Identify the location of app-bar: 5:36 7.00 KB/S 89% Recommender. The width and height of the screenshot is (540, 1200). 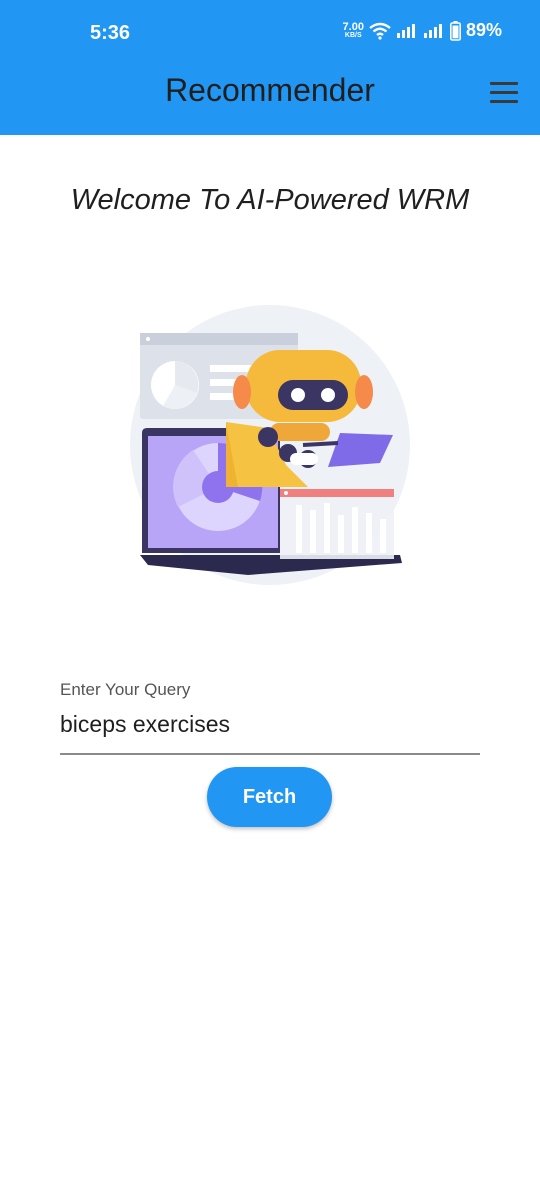
(270, 67).